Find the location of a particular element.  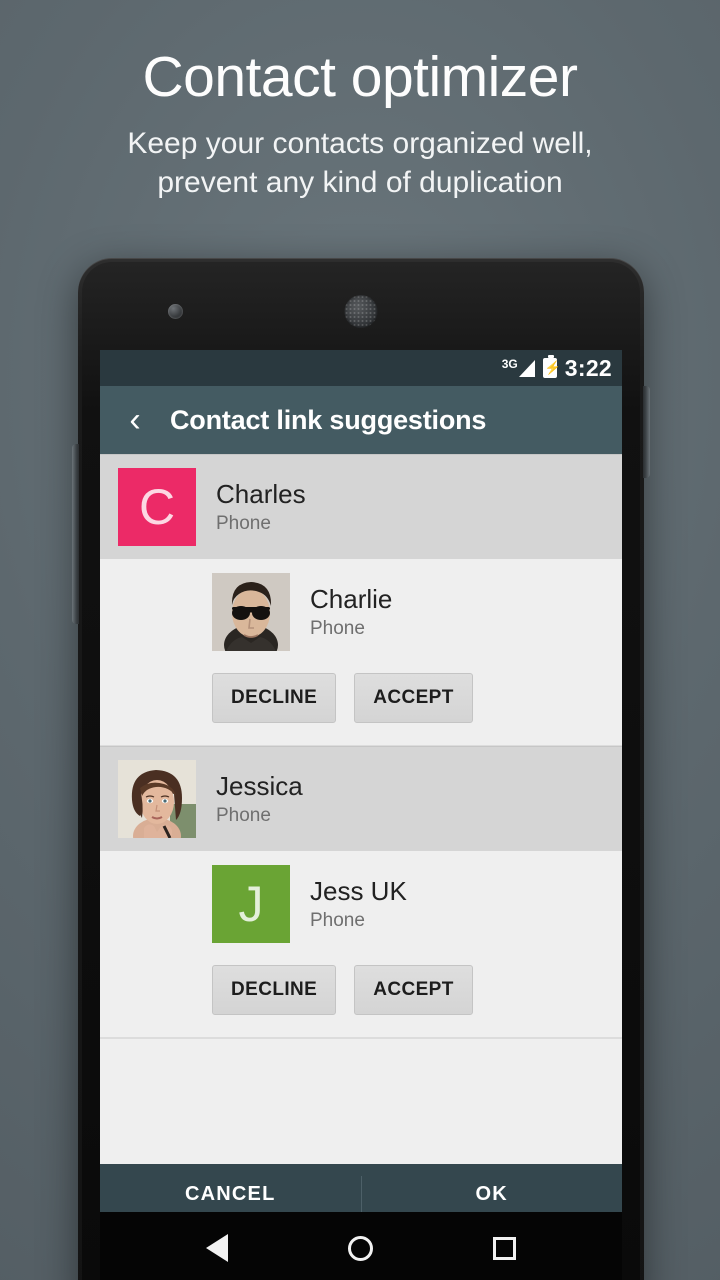

back-chevron-icon: ‹ is located at coordinates (135, 420).